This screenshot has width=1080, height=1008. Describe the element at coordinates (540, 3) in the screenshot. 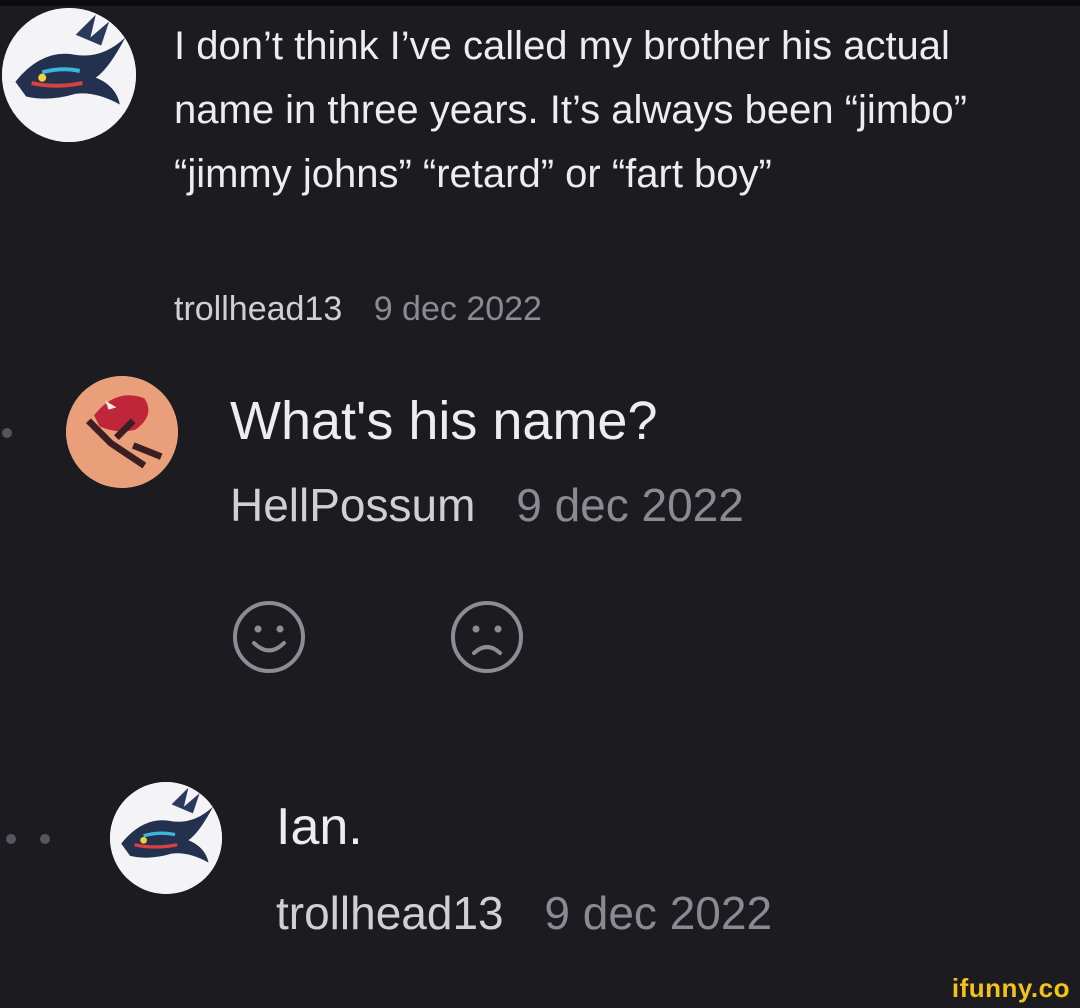

I see `top-edge` at that location.